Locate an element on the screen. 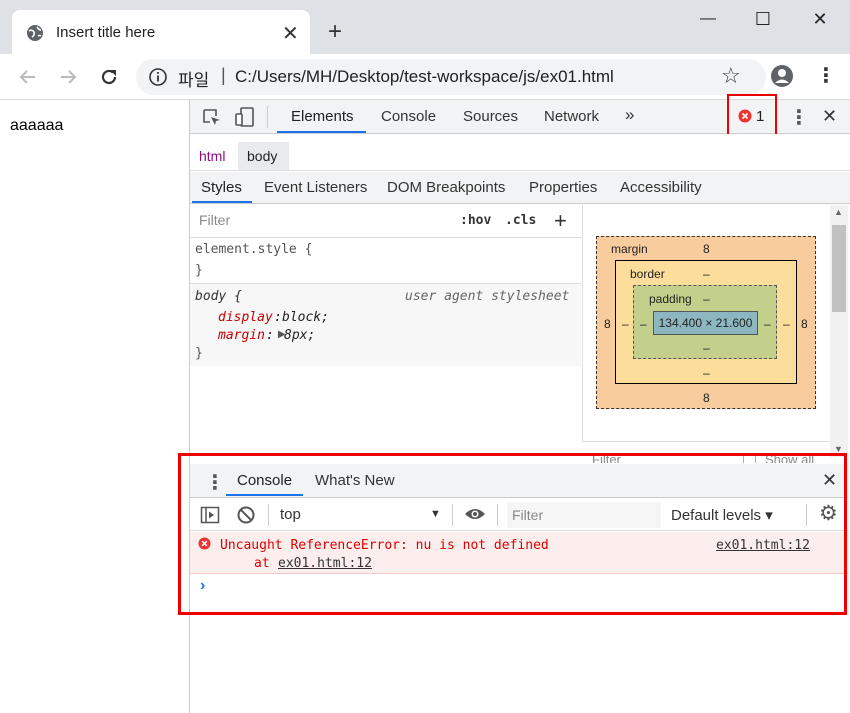  forward-icon is located at coordinates (68, 77).